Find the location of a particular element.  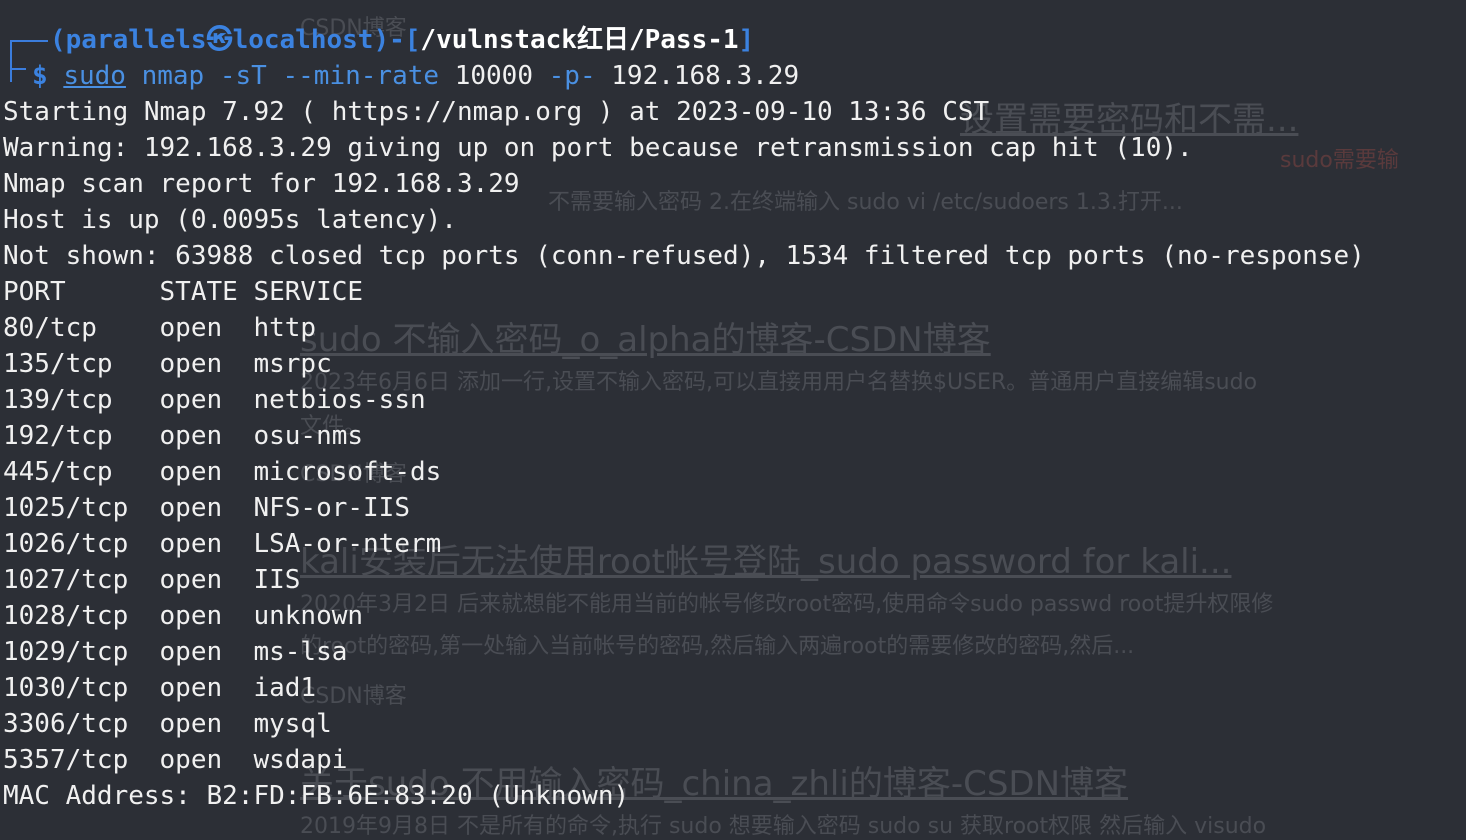

port-row: 80/tcp open http is located at coordinates (160, 328).